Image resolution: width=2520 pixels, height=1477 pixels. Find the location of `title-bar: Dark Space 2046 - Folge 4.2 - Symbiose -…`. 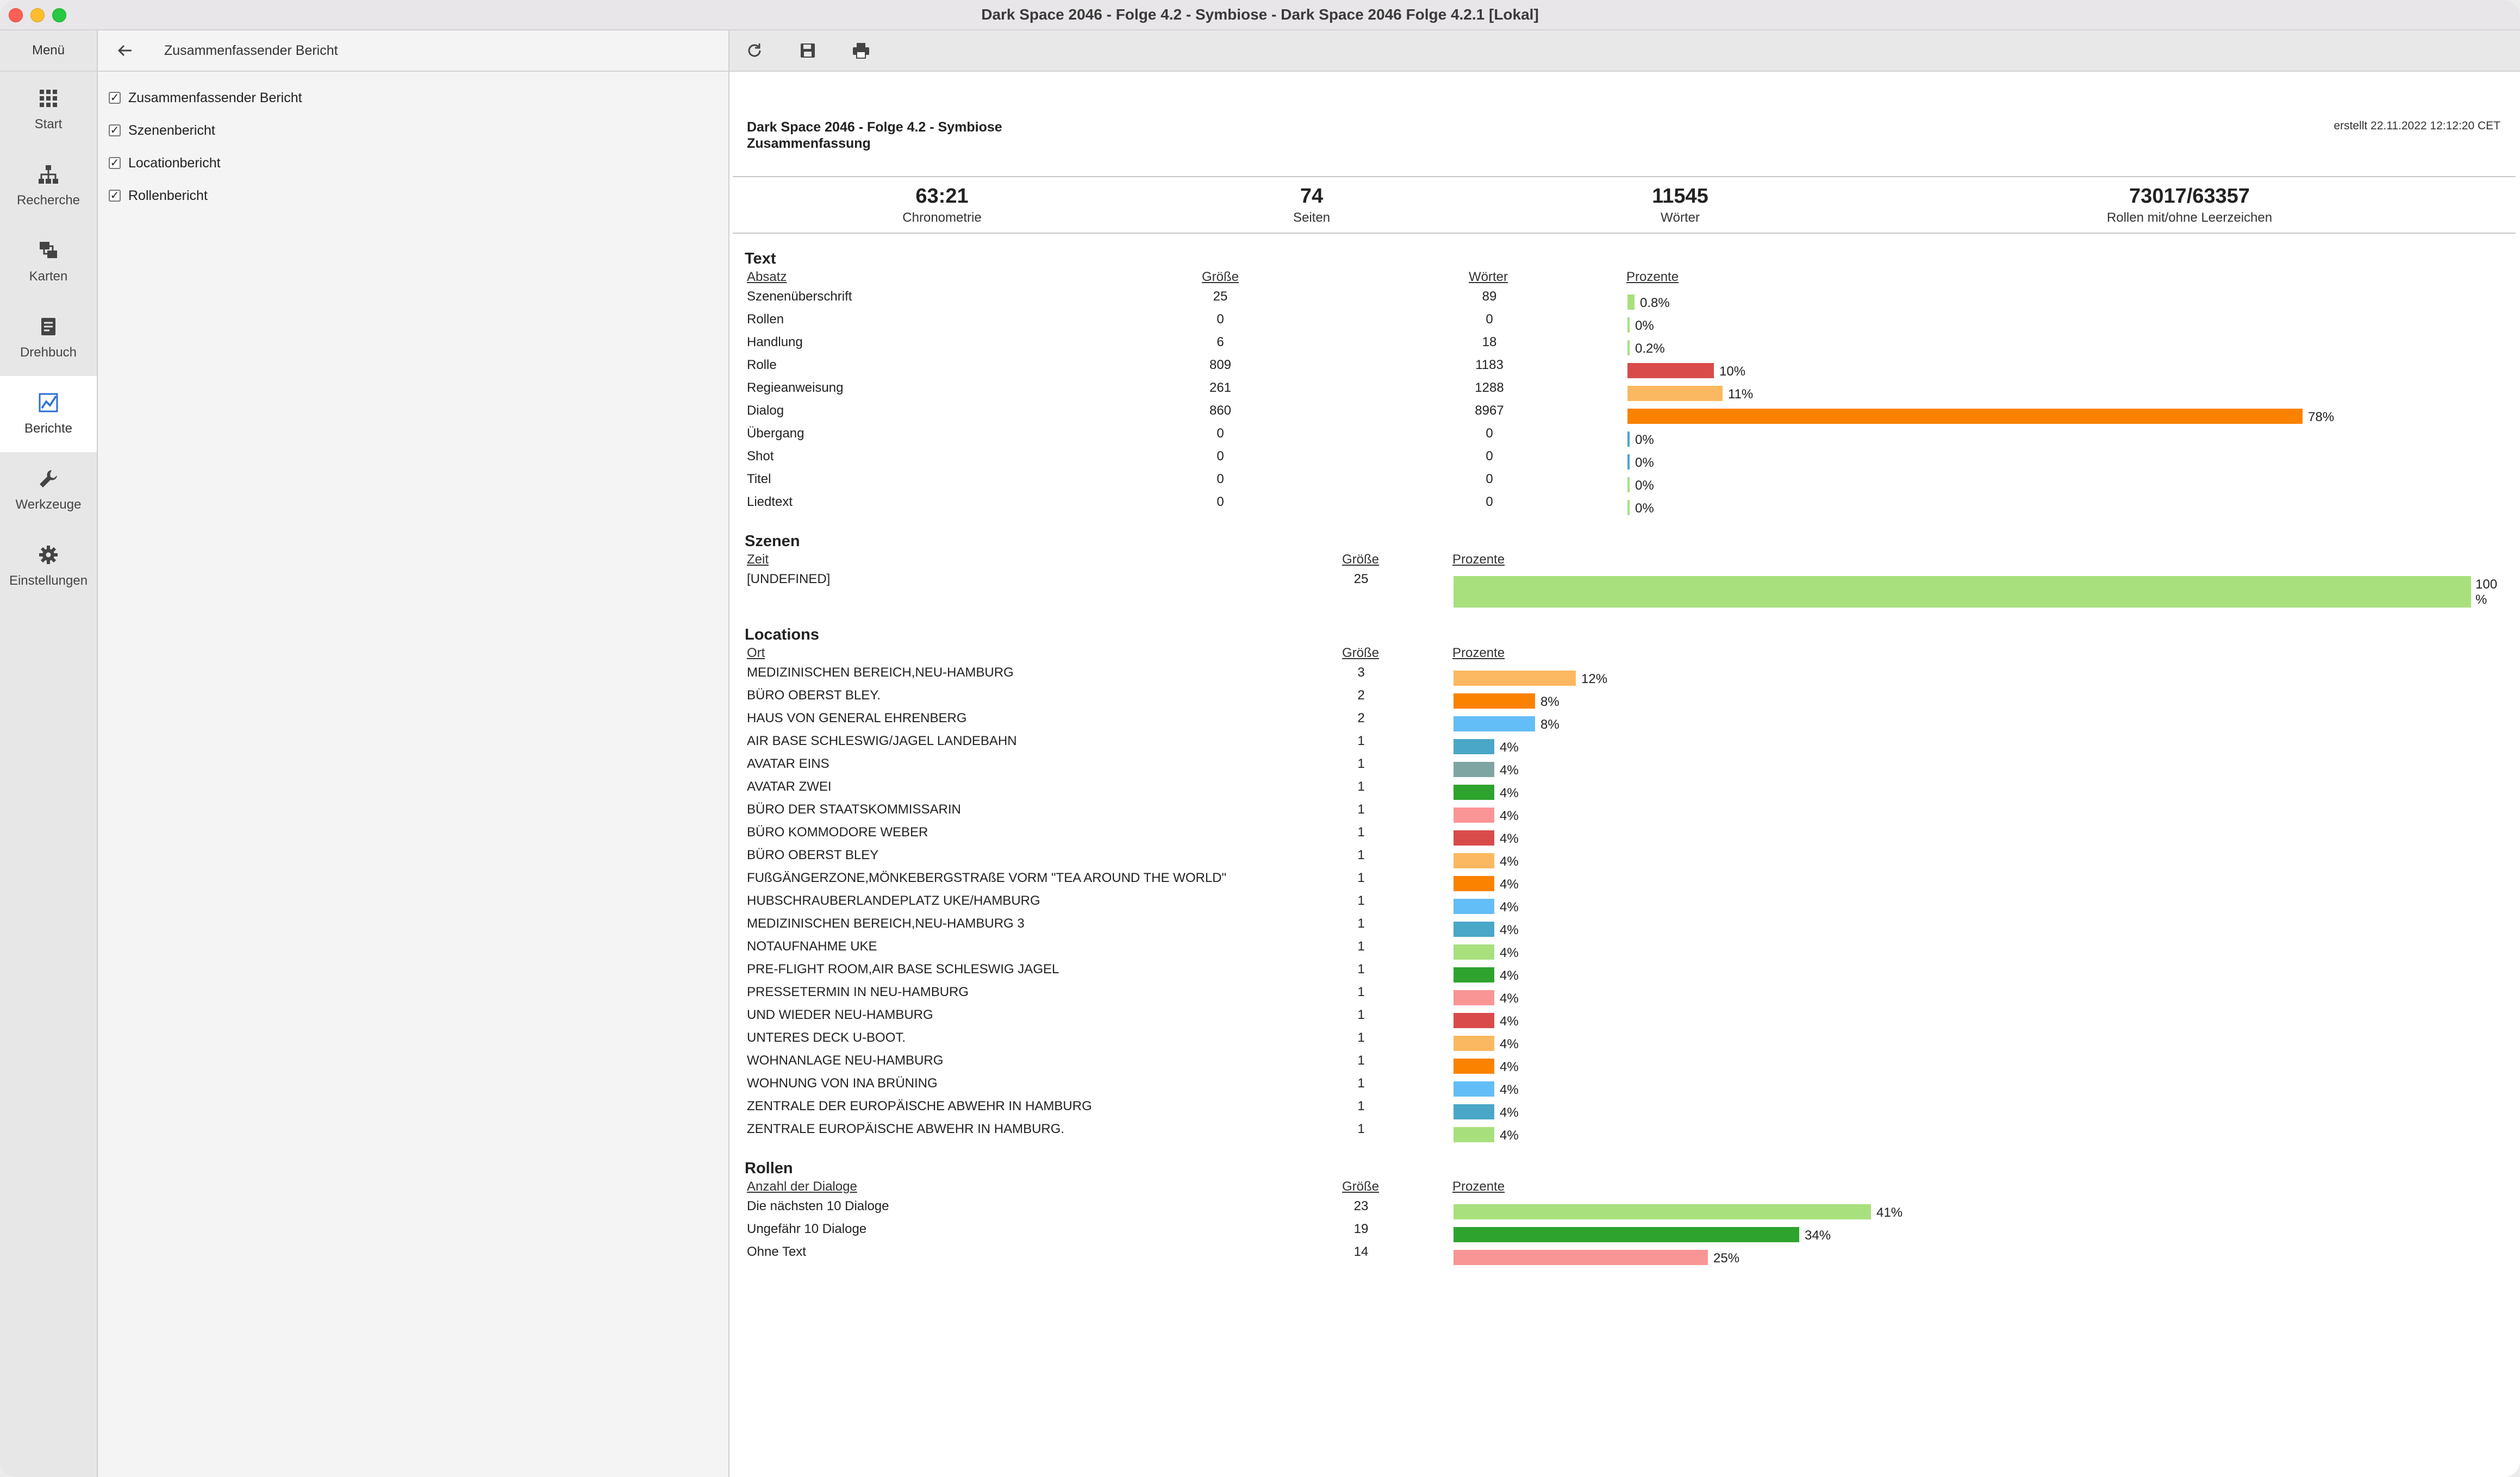

title-bar: Dark Space 2046 - Folge 4.2 - Symbiose -… is located at coordinates (1260, 15).